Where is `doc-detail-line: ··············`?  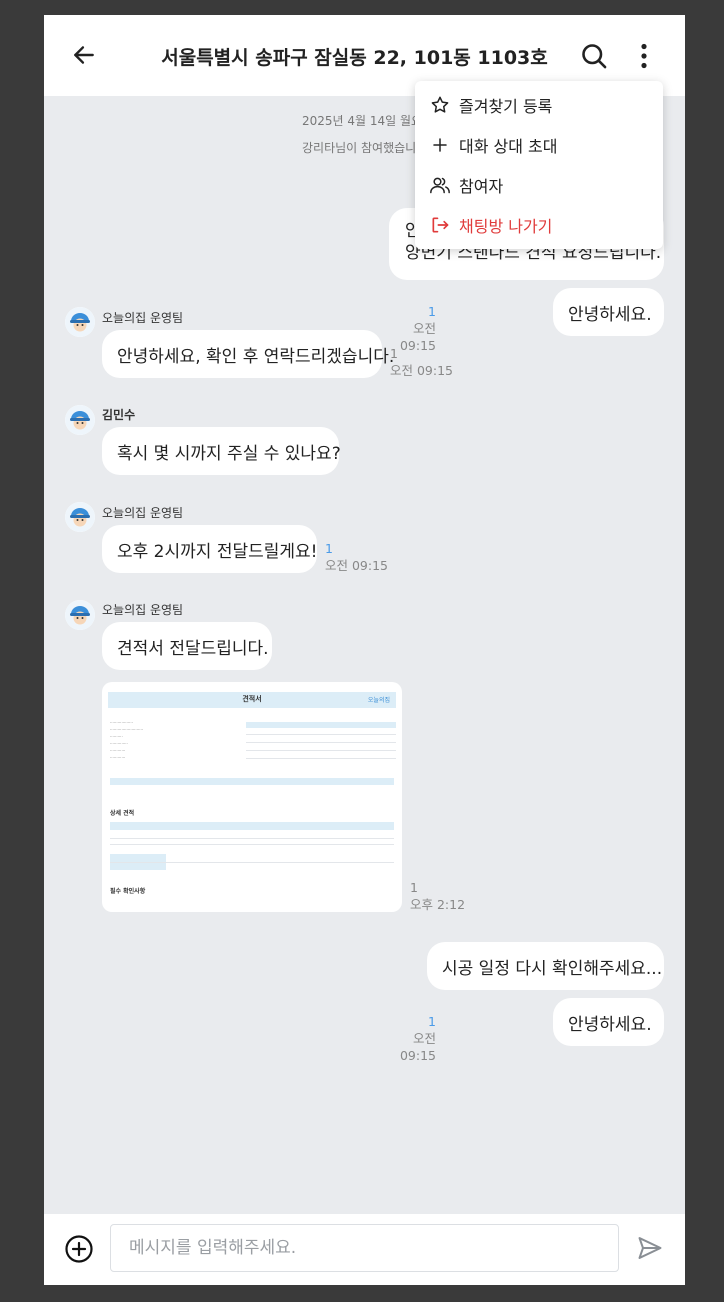 doc-detail-line: ·············· is located at coordinates (119, 743).